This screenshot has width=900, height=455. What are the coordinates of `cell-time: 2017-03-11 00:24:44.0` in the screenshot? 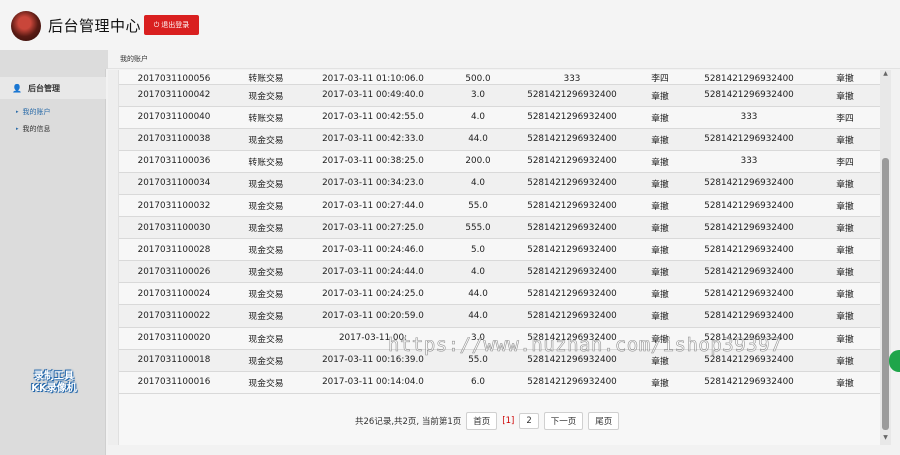 It's located at (373, 272).